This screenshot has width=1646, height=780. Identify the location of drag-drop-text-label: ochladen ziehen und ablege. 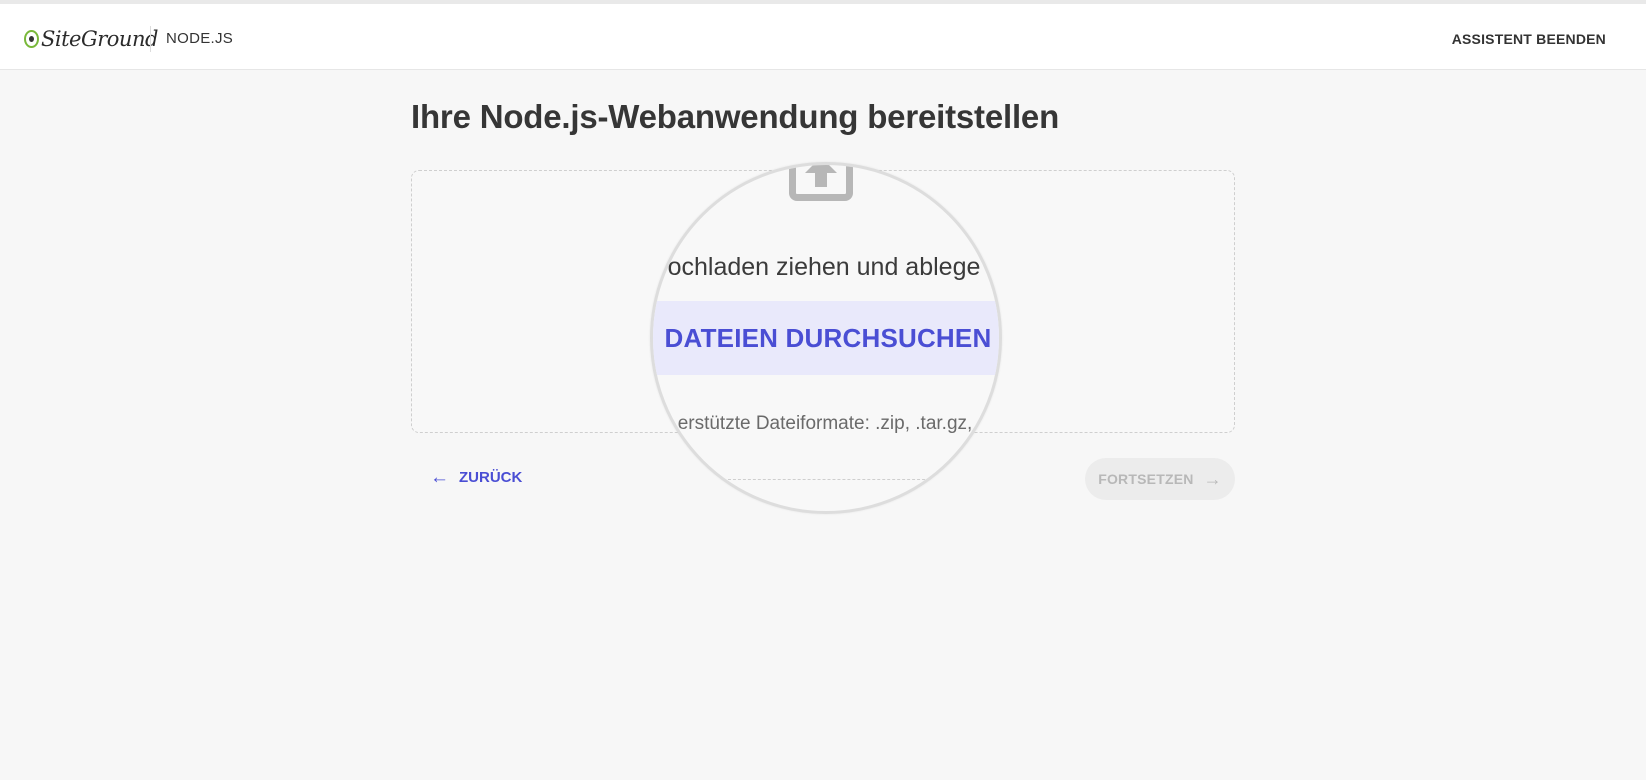
(824, 267).